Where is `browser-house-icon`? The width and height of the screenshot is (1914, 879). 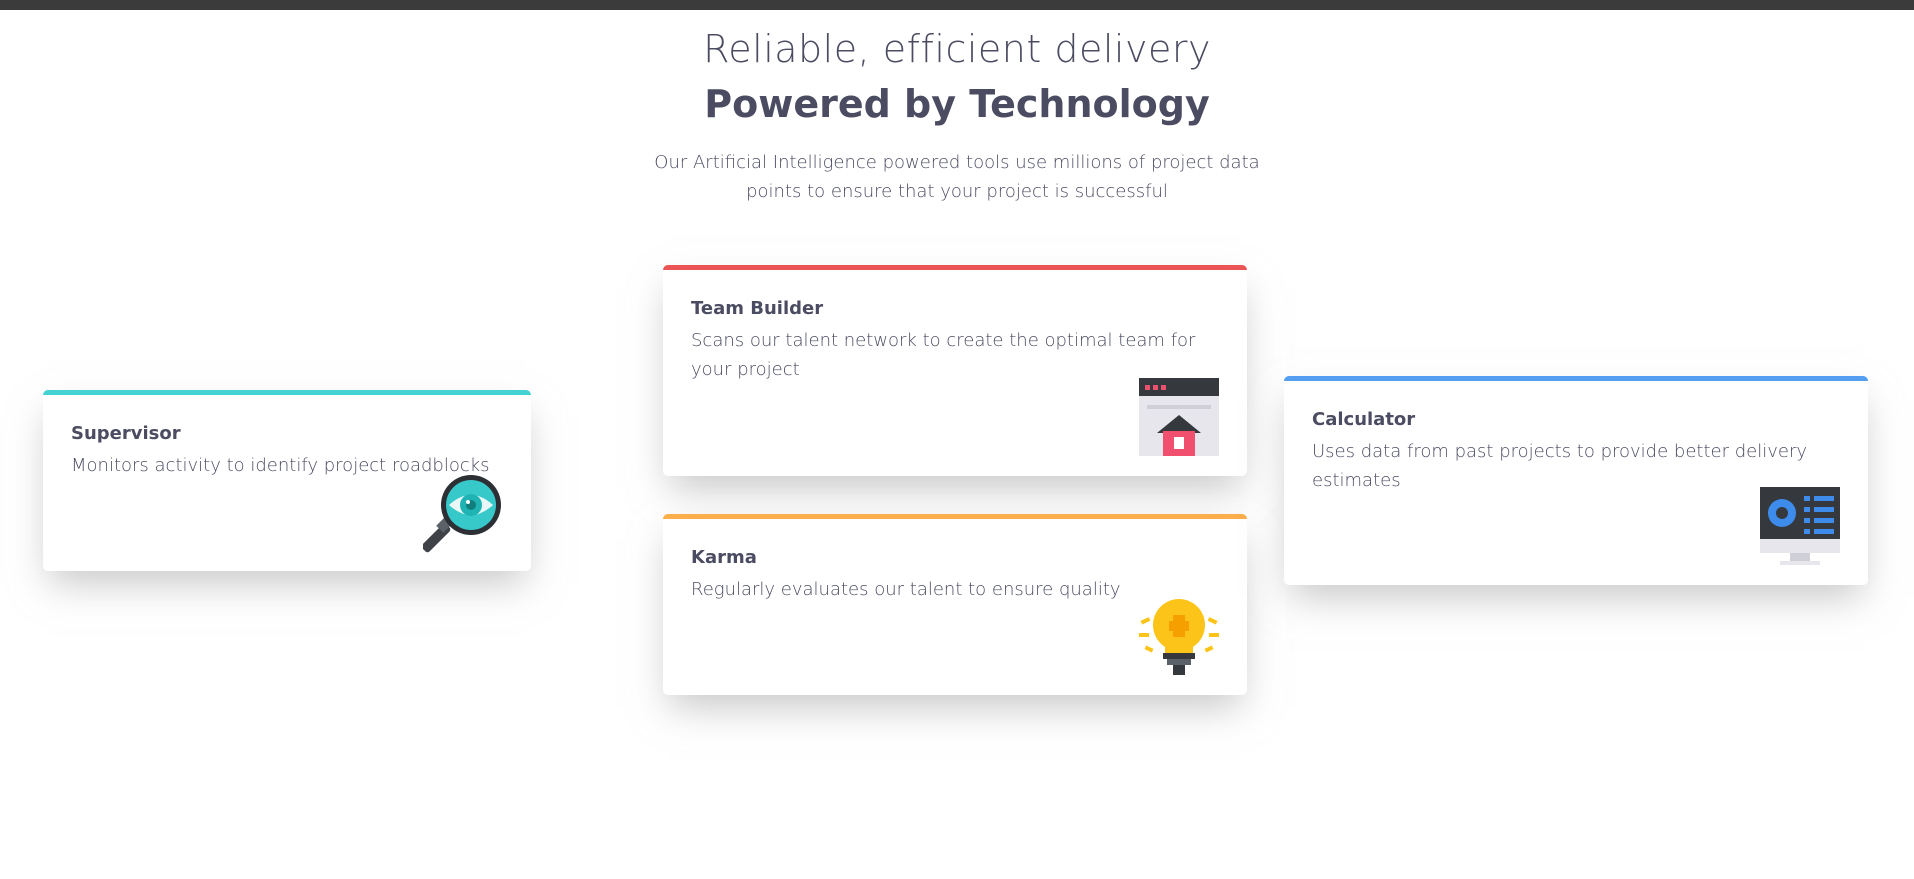 browser-house-icon is located at coordinates (1179, 418).